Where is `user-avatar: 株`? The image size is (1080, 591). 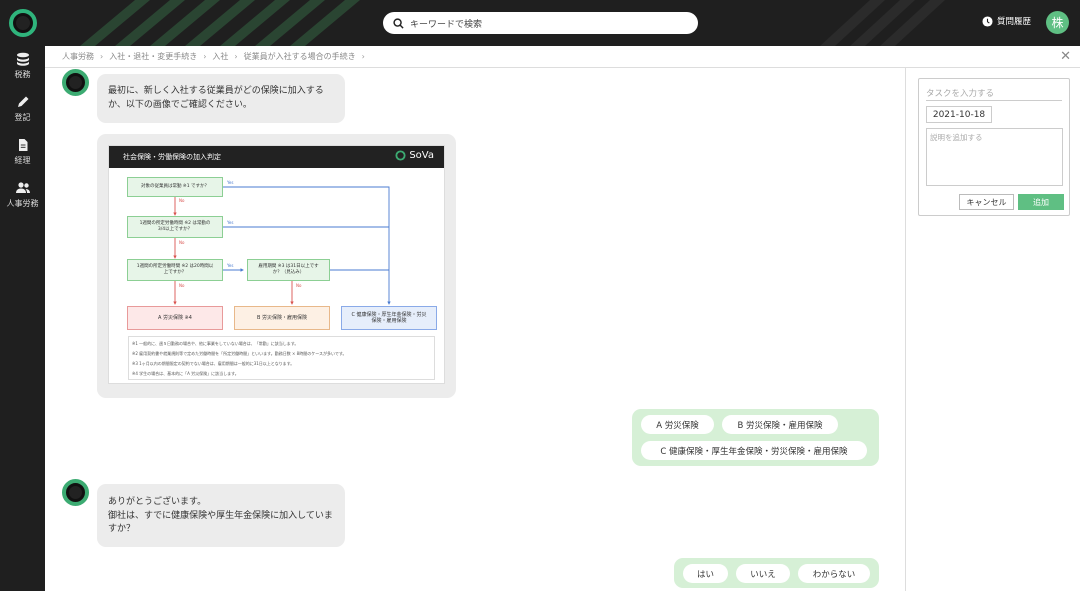
user-avatar: 株 is located at coordinates (1057, 22).